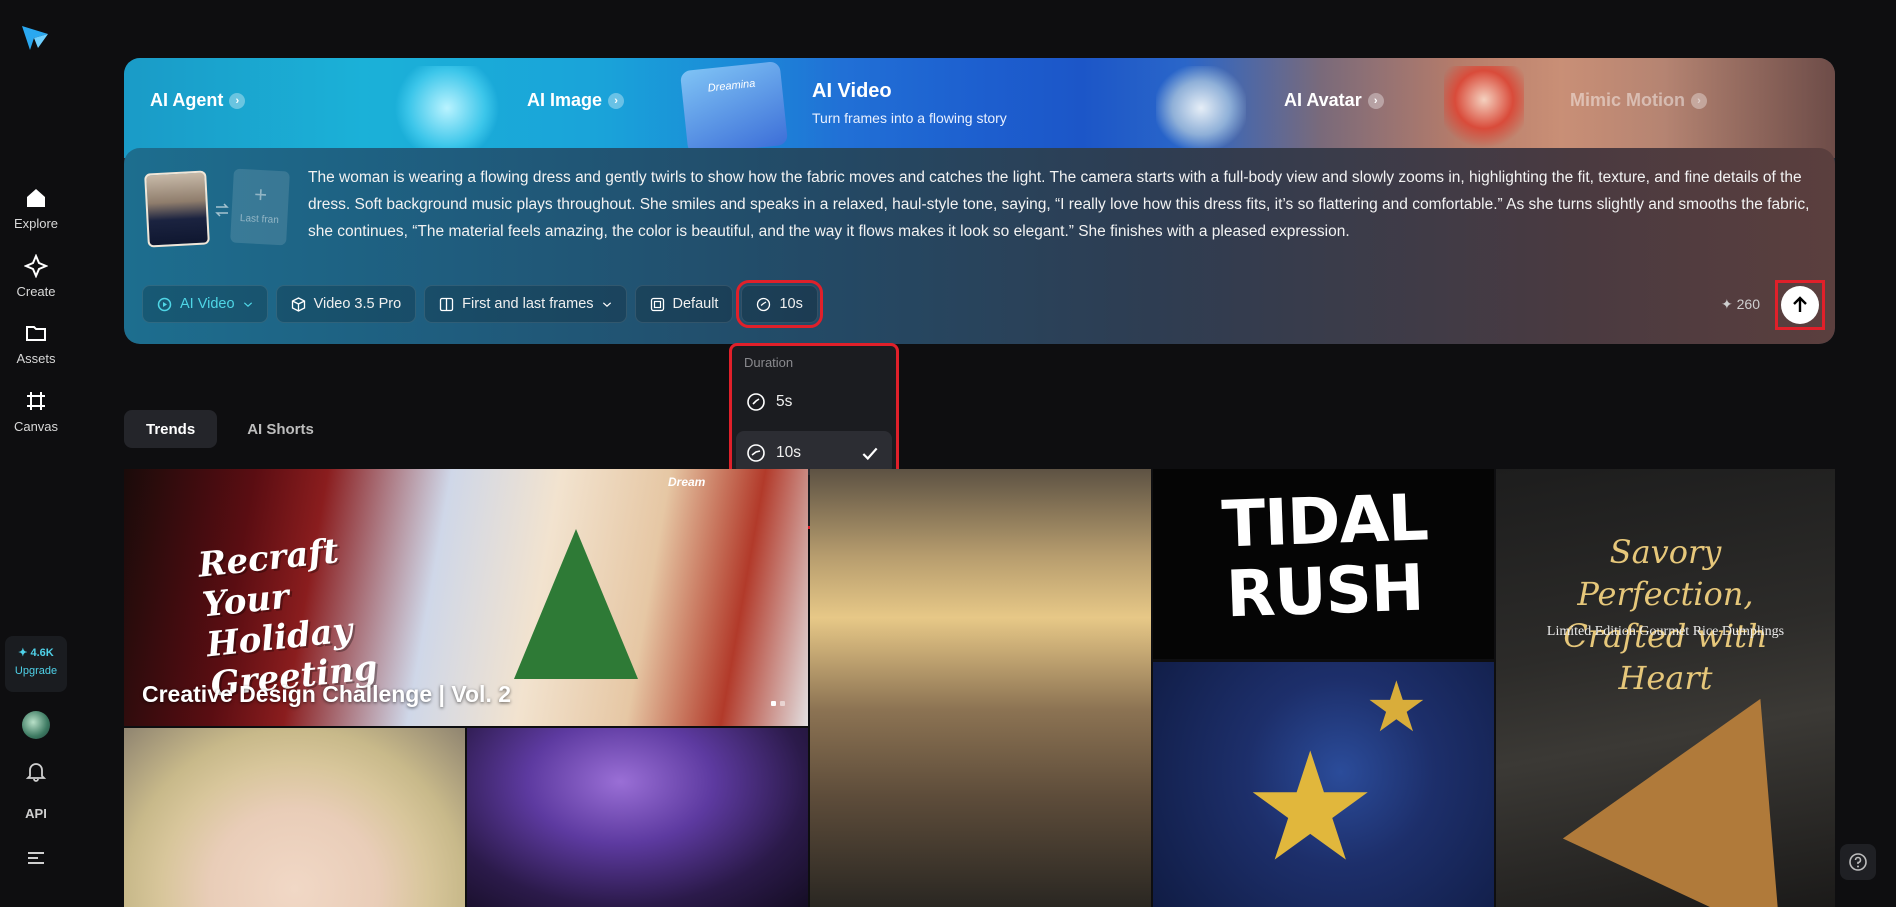 The image size is (1896, 907). Describe the element at coordinates (1201, 108) in the screenshot. I see `ai-video-illustration` at that location.